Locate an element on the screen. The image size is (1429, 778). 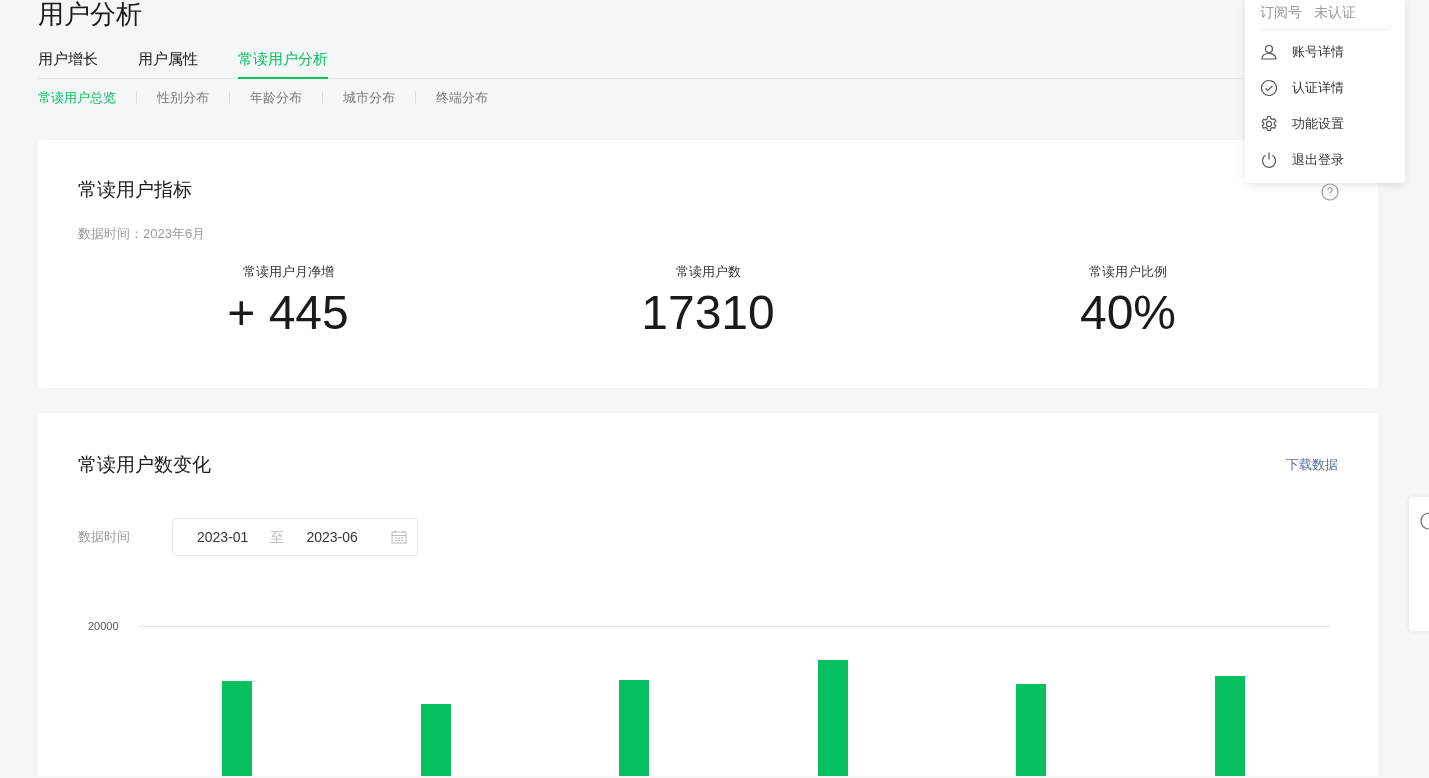
menu-item: 退出登录 is located at coordinates (1325, 160).